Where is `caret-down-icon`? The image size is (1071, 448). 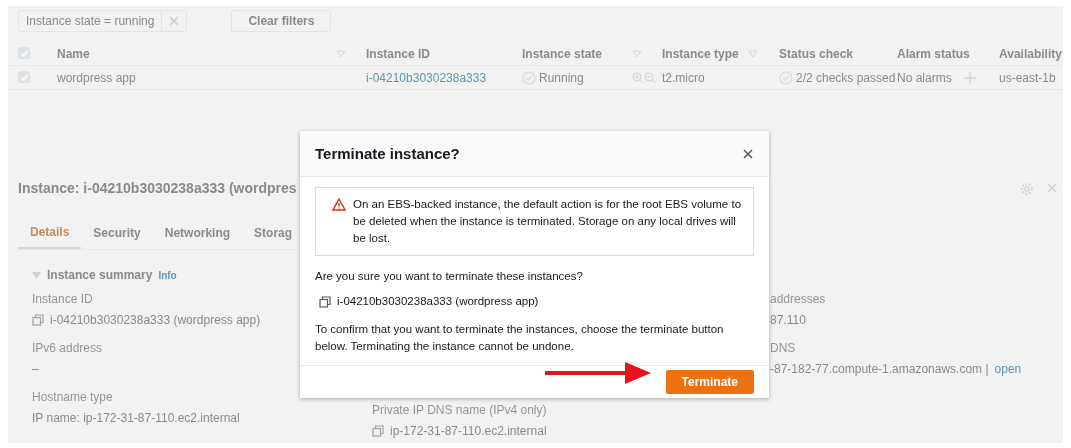
caret-down-icon is located at coordinates (36, 275).